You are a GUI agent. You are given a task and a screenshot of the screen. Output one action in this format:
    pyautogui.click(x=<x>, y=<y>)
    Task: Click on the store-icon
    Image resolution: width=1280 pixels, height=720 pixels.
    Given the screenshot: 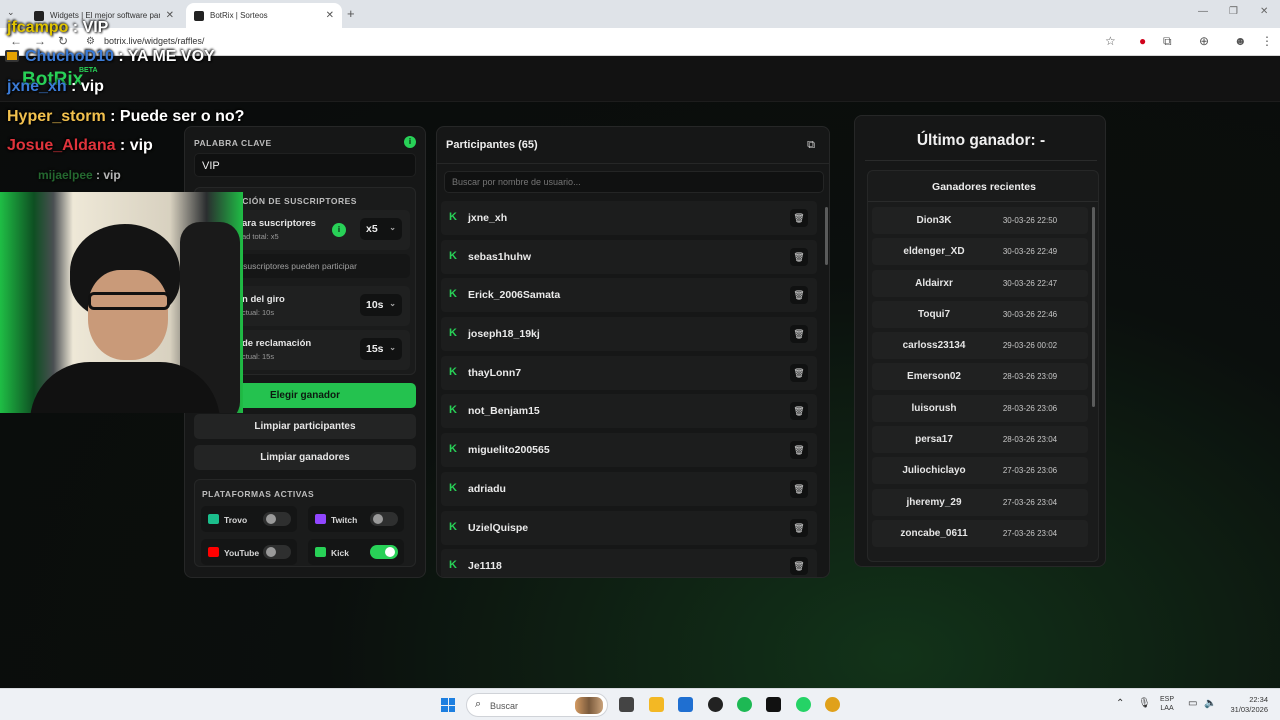 What is the action you would take?
    pyautogui.click(x=685, y=704)
    